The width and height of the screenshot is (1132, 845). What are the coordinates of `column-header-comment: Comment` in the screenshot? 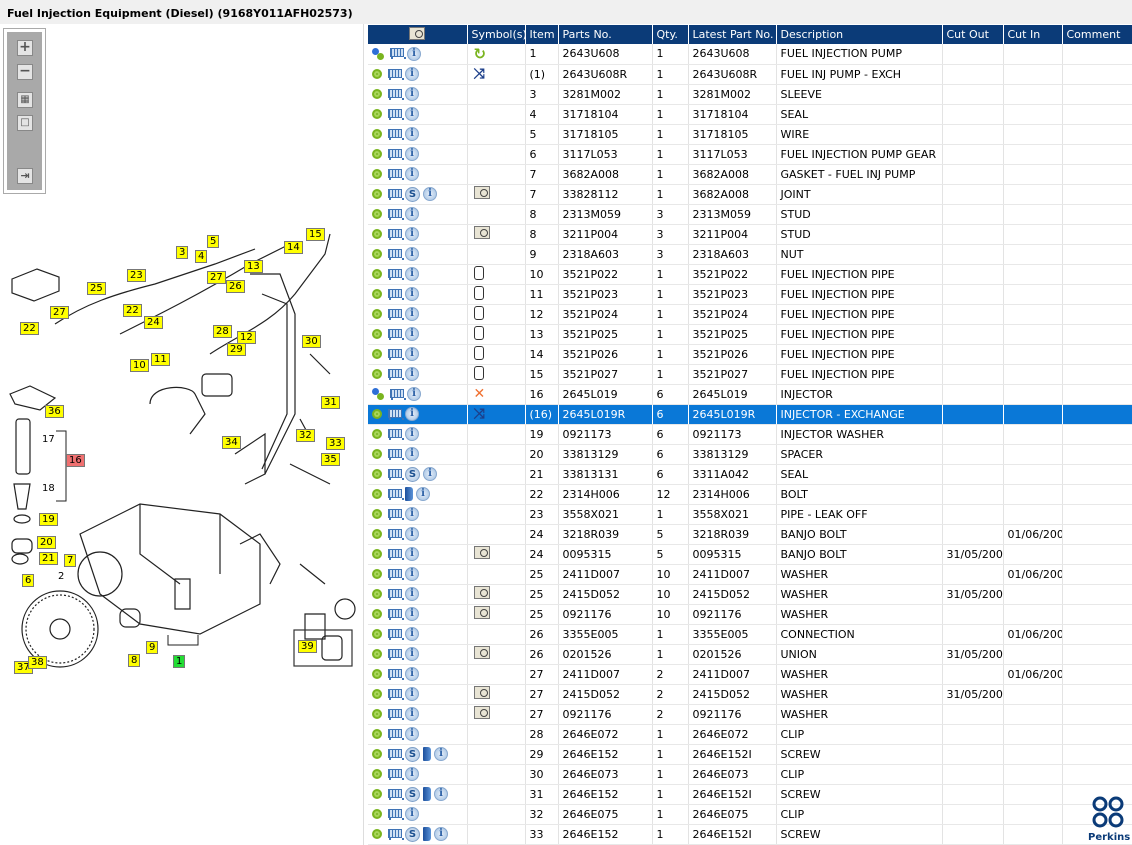 It's located at (1097, 34).